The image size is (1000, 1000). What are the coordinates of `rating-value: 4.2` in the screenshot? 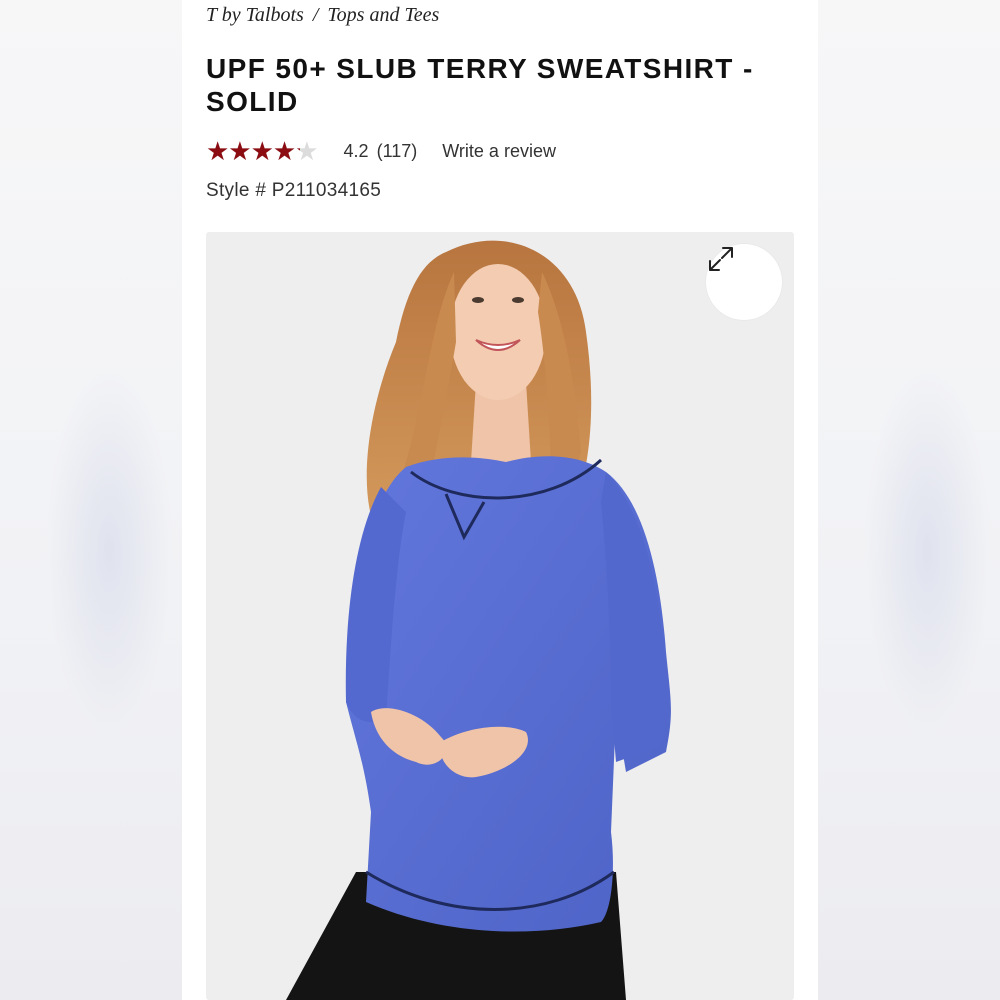 It's located at (356, 150).